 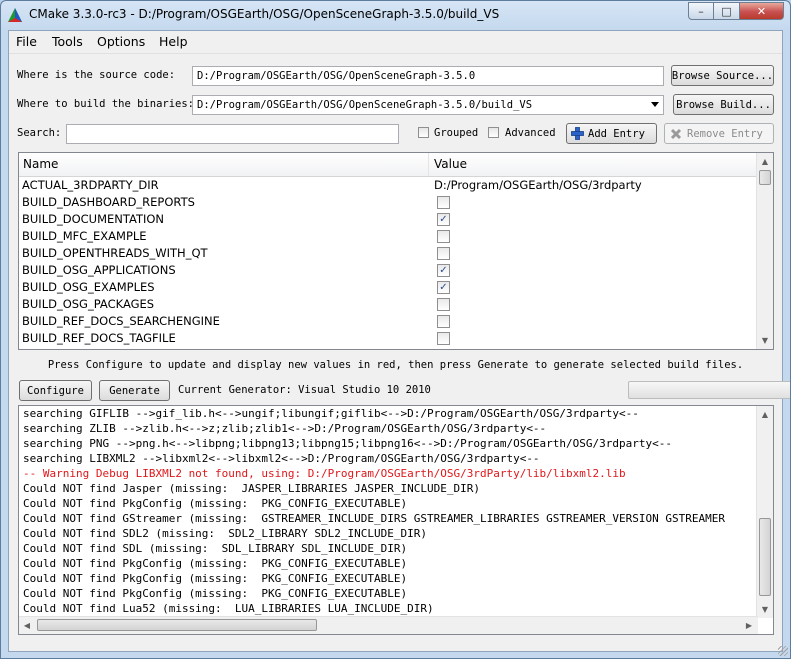 What do you see at coordinates (388, 348) in the screenshot?
I see `table-row: CMAKE_BACKWARDS_COMPATIBILITY 2.4` at bounding box center [388, 348].